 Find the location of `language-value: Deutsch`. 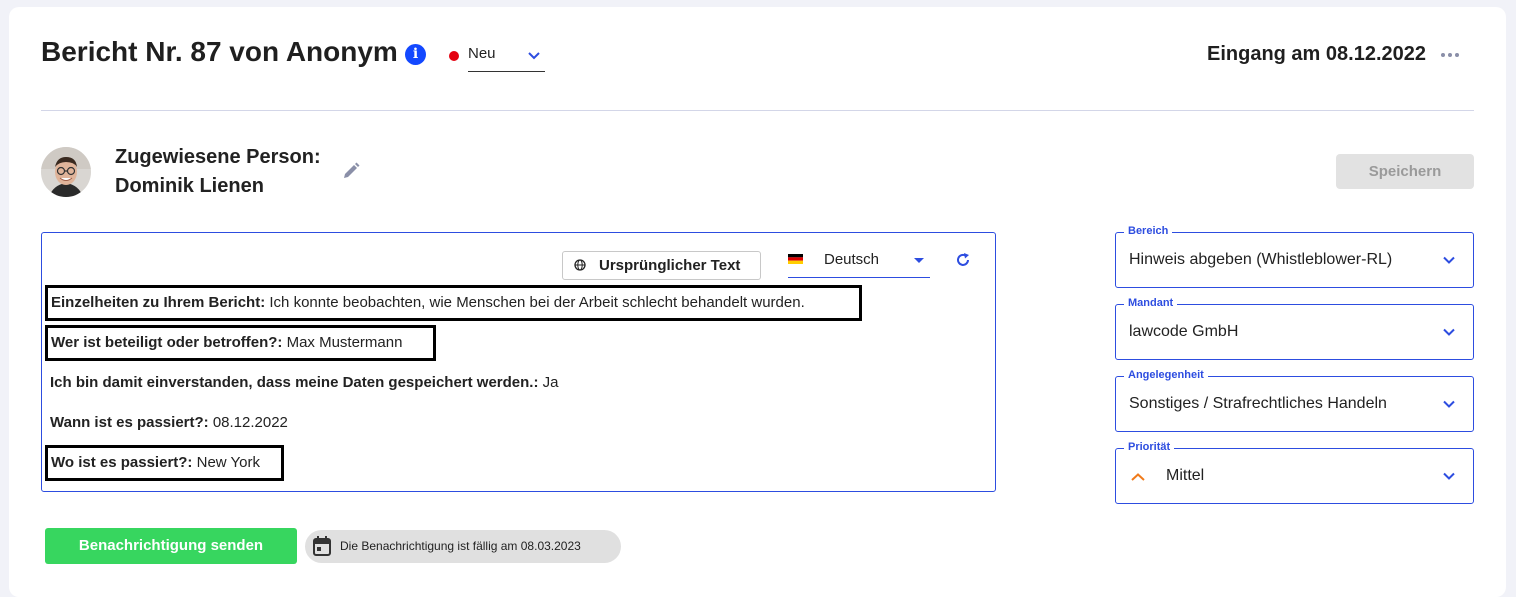

language-value: Deutsch is located at coordinates (852, 259).